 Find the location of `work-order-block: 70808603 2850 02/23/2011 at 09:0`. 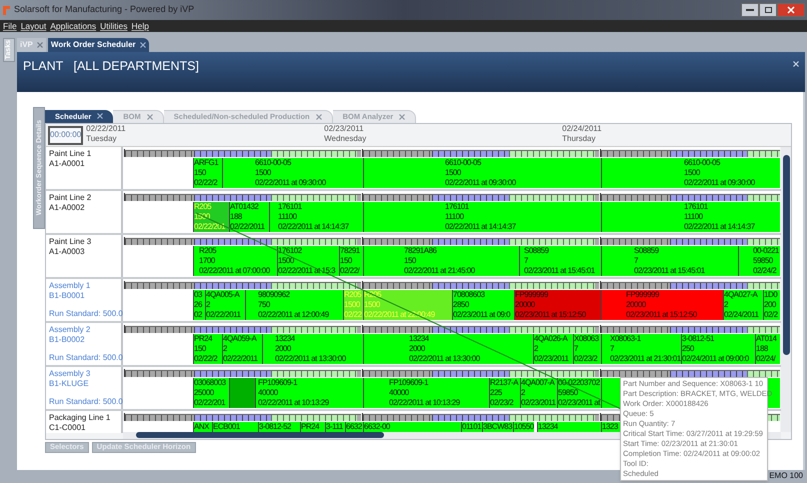

work-order-block: 70808603 2850 02/23/2011 at 09:0 is located at coordinates (483, 305).